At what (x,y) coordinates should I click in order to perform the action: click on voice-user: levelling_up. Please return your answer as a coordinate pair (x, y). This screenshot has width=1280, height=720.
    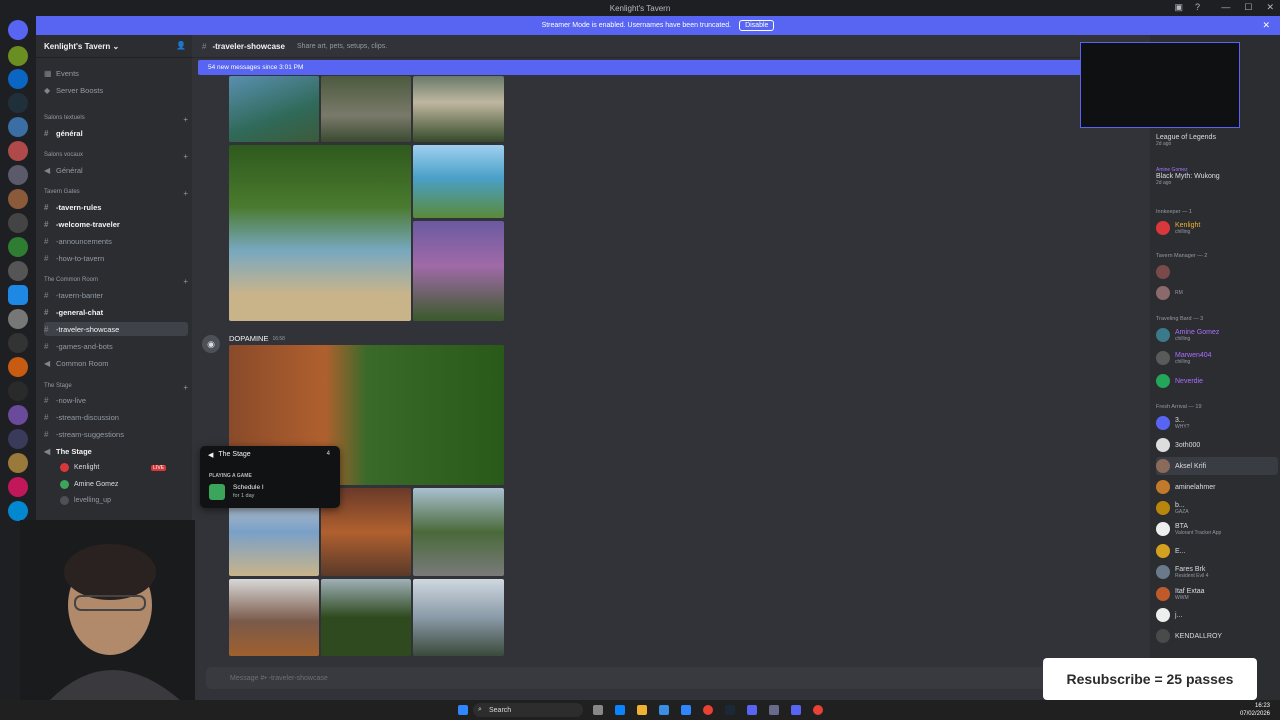
    Looking at the image, I should click on (123, 500).